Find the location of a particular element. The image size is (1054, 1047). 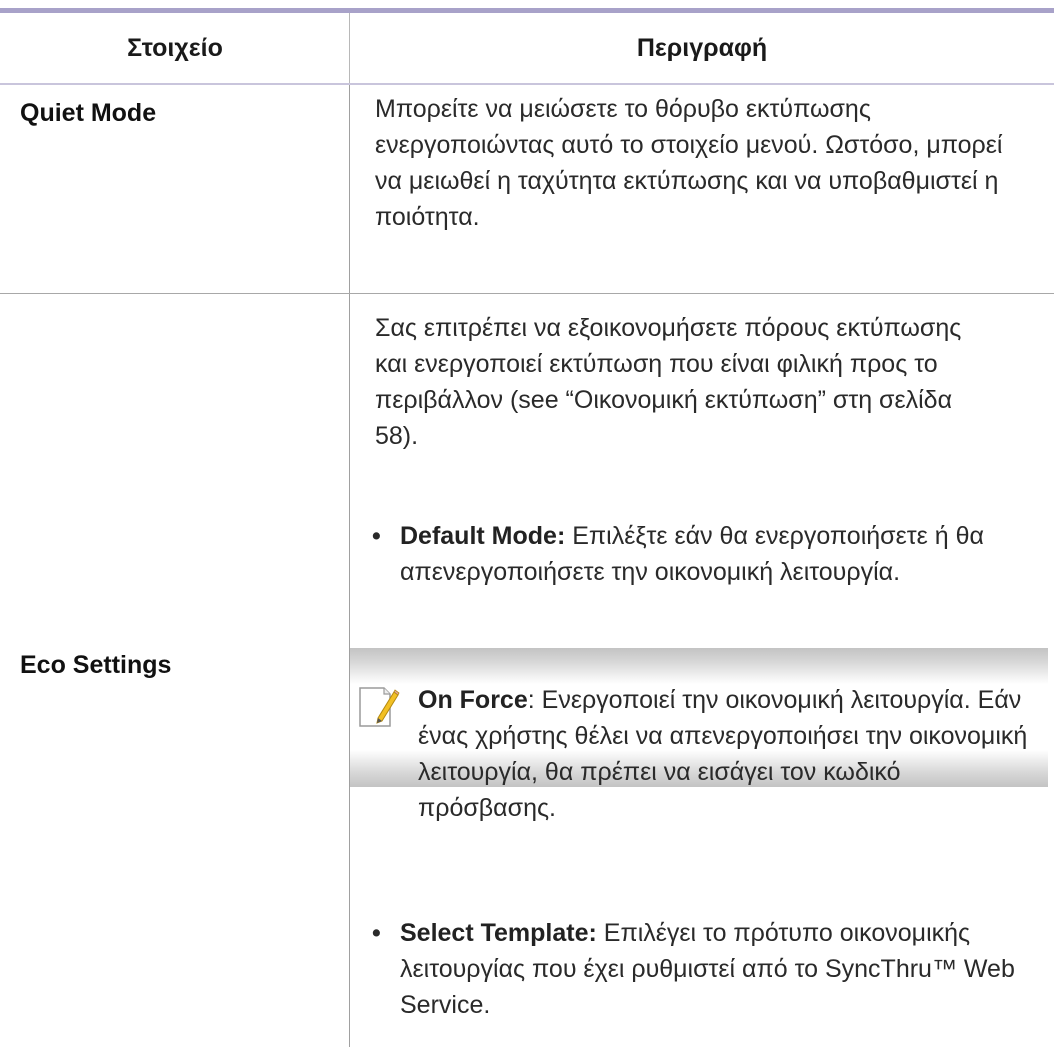

note-box-top-shade is located at coordinates (699, 666).